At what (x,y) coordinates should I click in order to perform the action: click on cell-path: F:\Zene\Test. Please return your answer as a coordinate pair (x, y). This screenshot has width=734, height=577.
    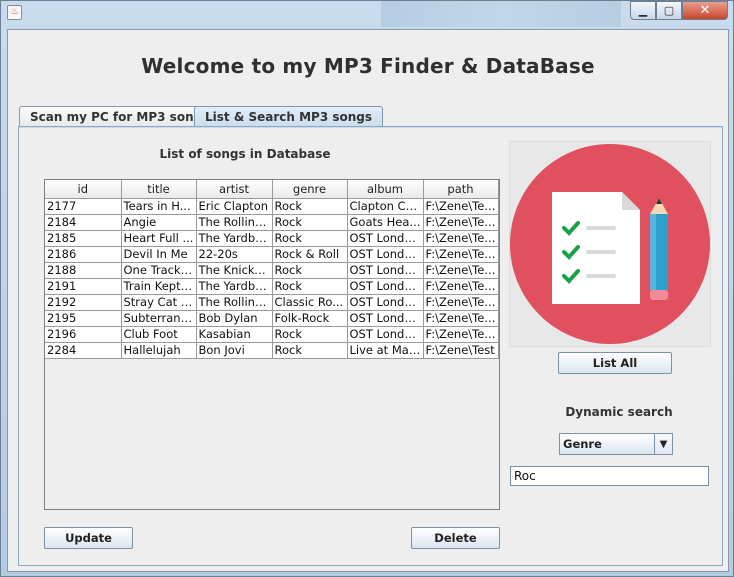
    Looking at the image, I should click on (461, 350).